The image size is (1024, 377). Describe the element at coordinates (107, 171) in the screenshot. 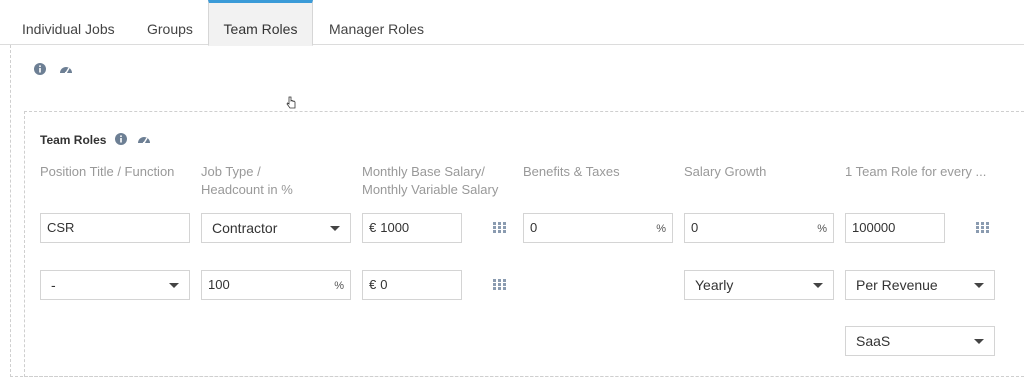

I see `header-position-title: Position Title / Function` at that location.